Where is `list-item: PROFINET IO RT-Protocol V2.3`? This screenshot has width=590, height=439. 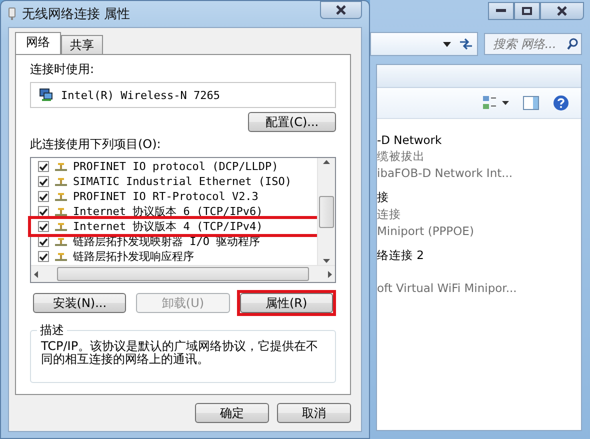 list-item: PROFINET IO RT-Protocol V2.3 is located at coordinates (174, 196).